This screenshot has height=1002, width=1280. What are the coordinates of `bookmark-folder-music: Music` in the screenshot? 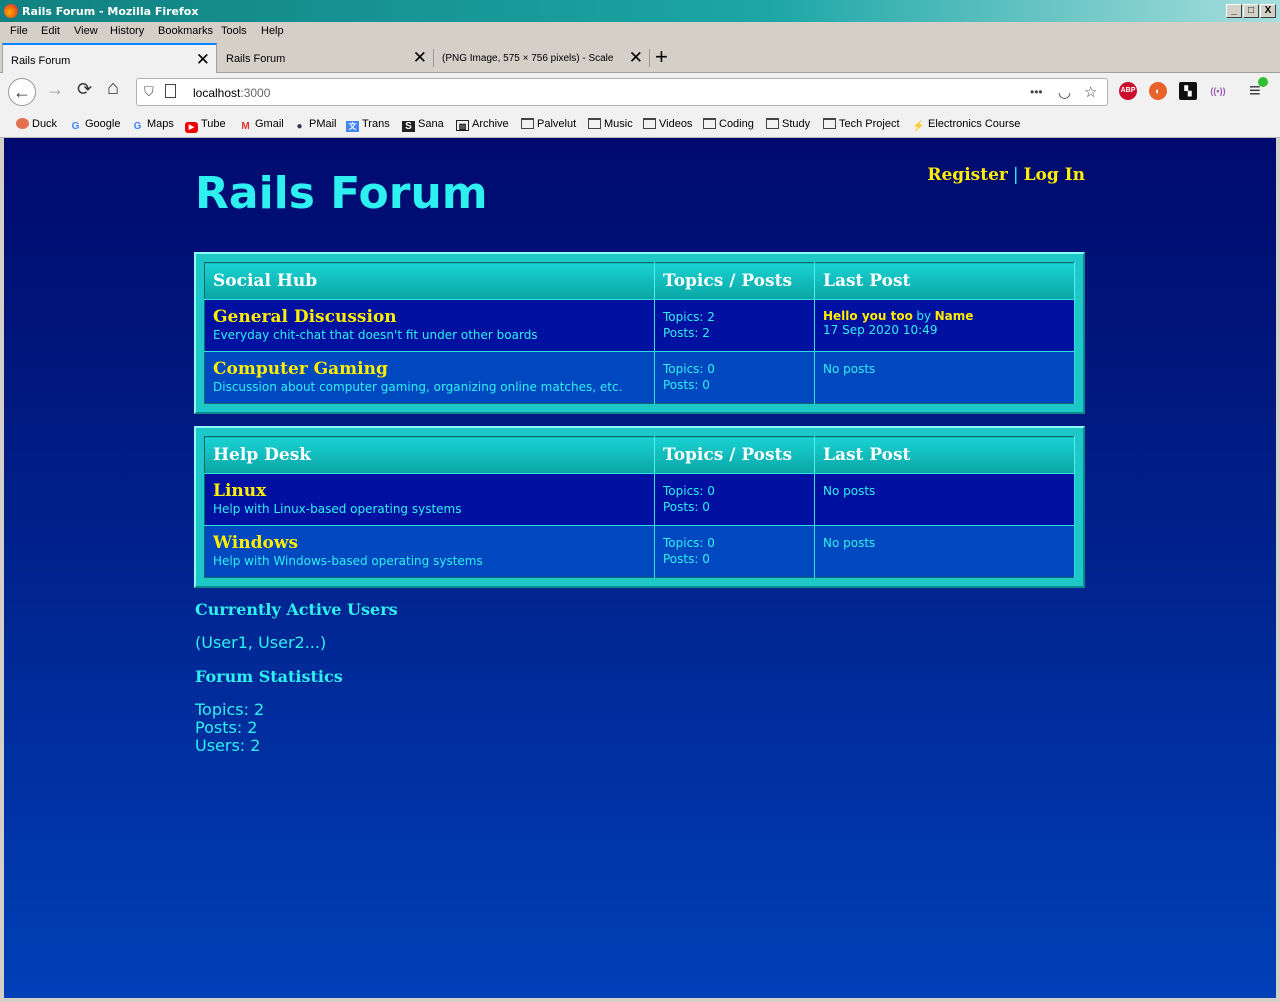 It's located at (610, 124).